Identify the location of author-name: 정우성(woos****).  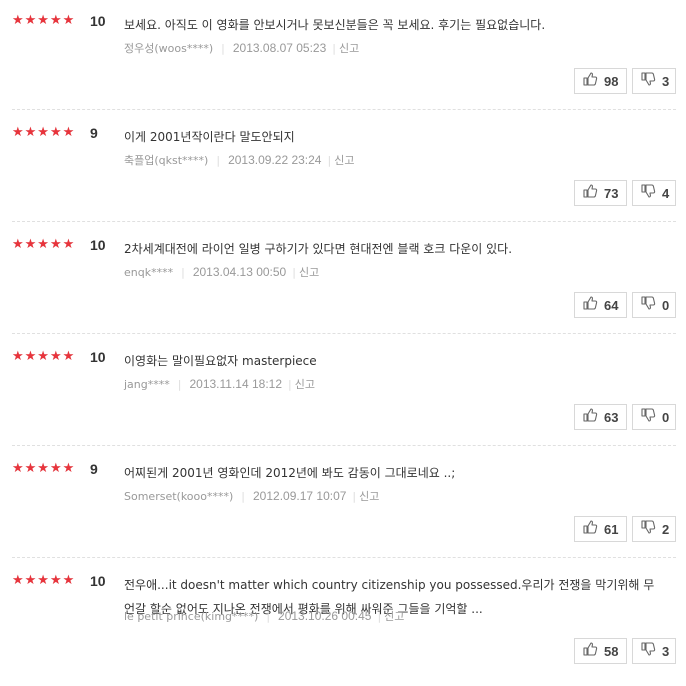
(168, 48).